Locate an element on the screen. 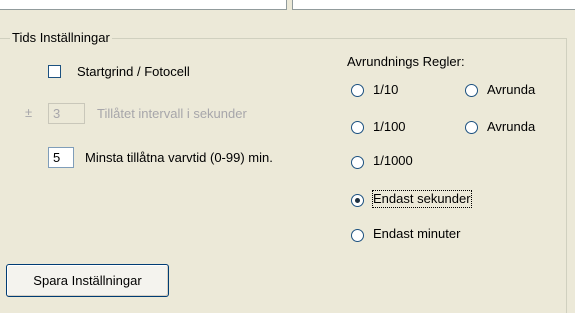  radio-seconds-only-label: Endast sekunder is located at coordinates (422, 199).